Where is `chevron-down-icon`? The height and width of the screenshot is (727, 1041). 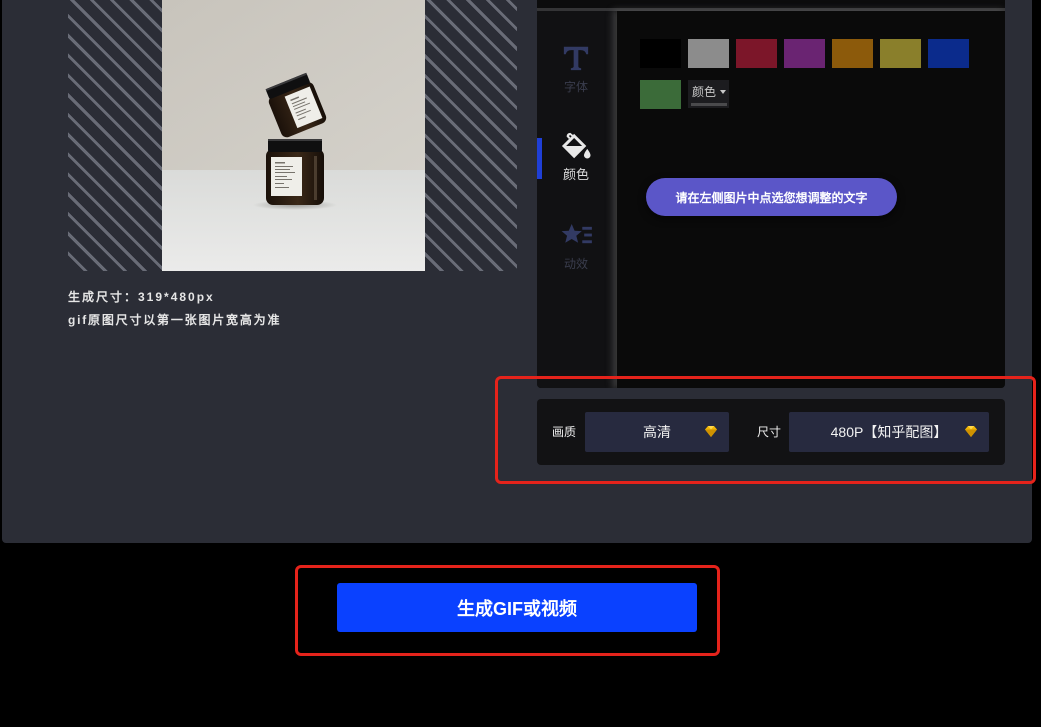
chevron-down-icon is located at coordinates (723, 92).